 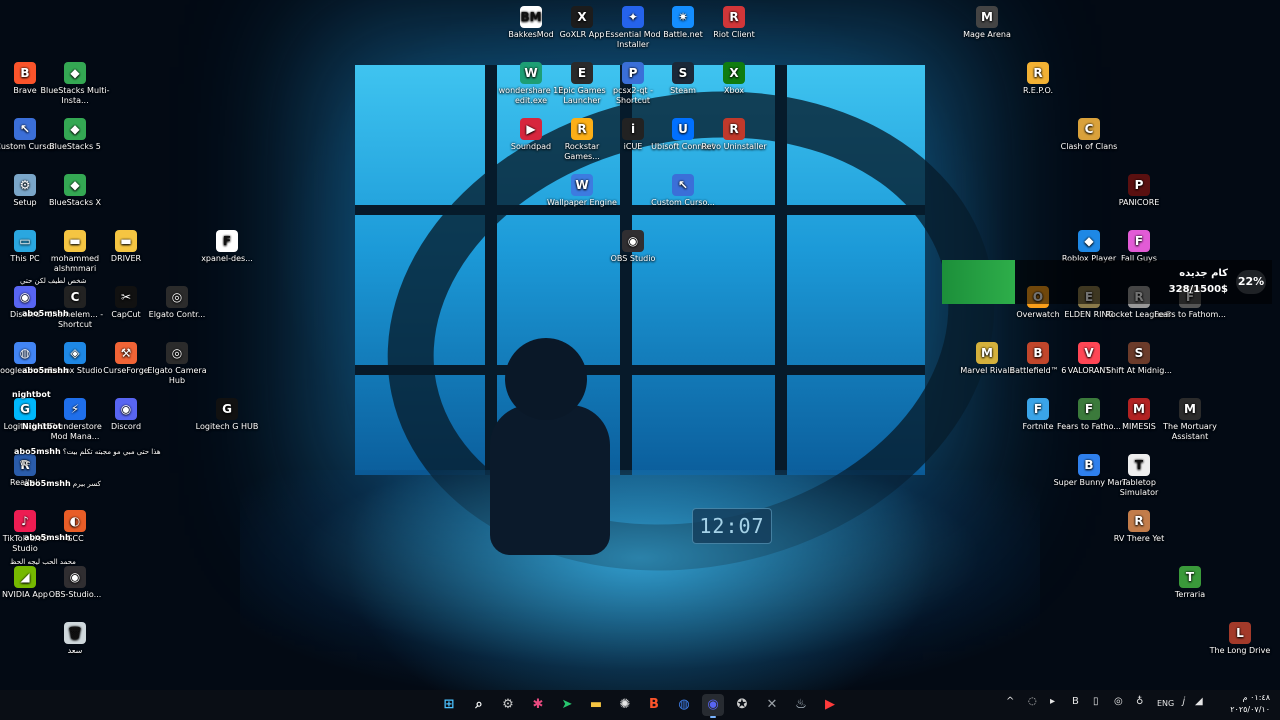 I want to click on wifi-icon: 𝑗, so click(x=1183, y=701).